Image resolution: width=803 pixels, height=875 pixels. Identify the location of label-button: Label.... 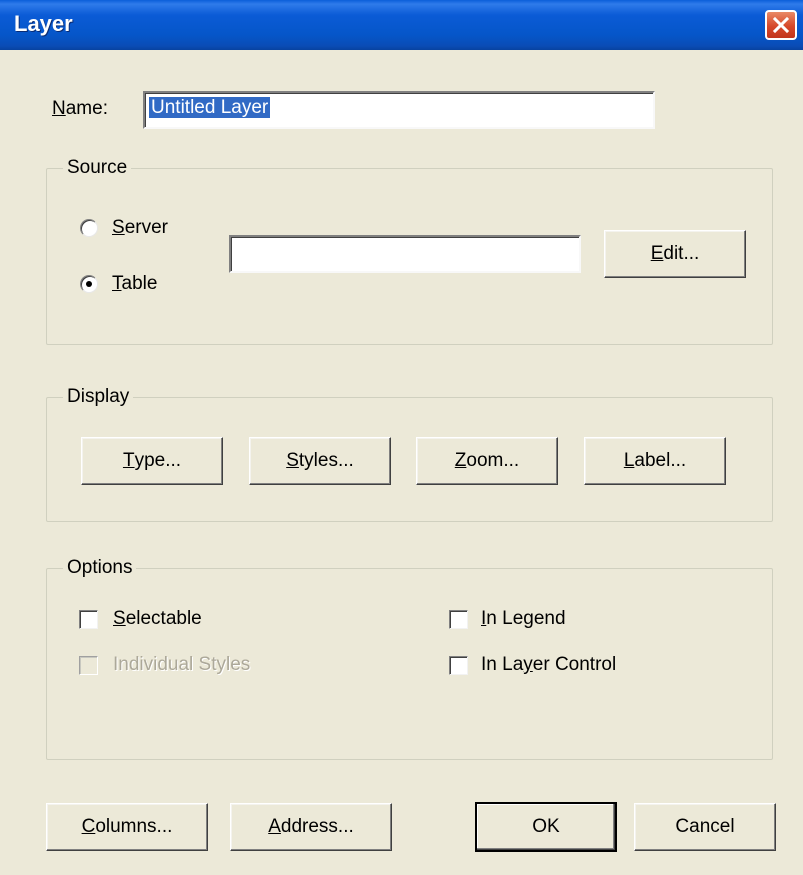
(655, 461).